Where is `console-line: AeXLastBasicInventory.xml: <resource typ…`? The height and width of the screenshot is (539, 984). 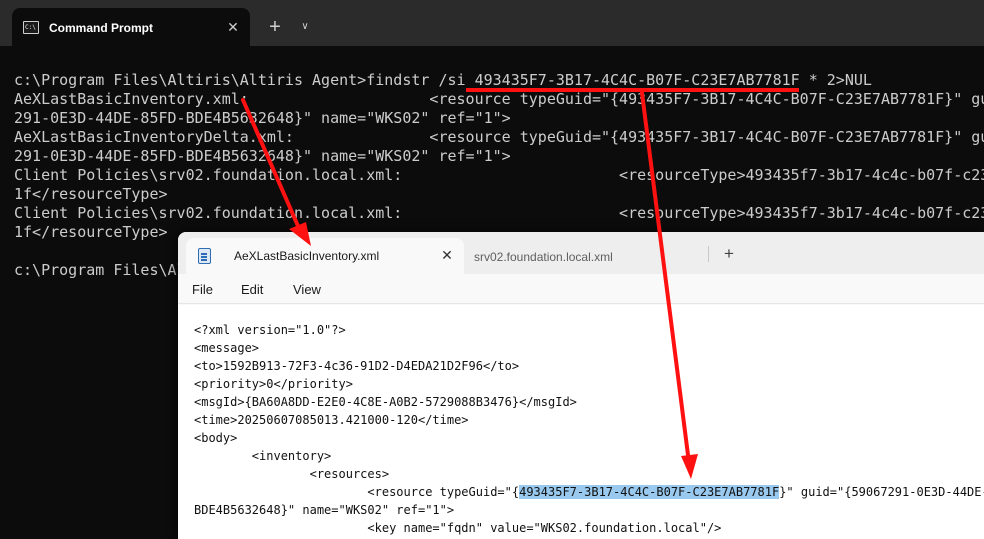
console-line: AeXLastBasicInventory.xml: <resource typ… is located at coordinates (499, 99).